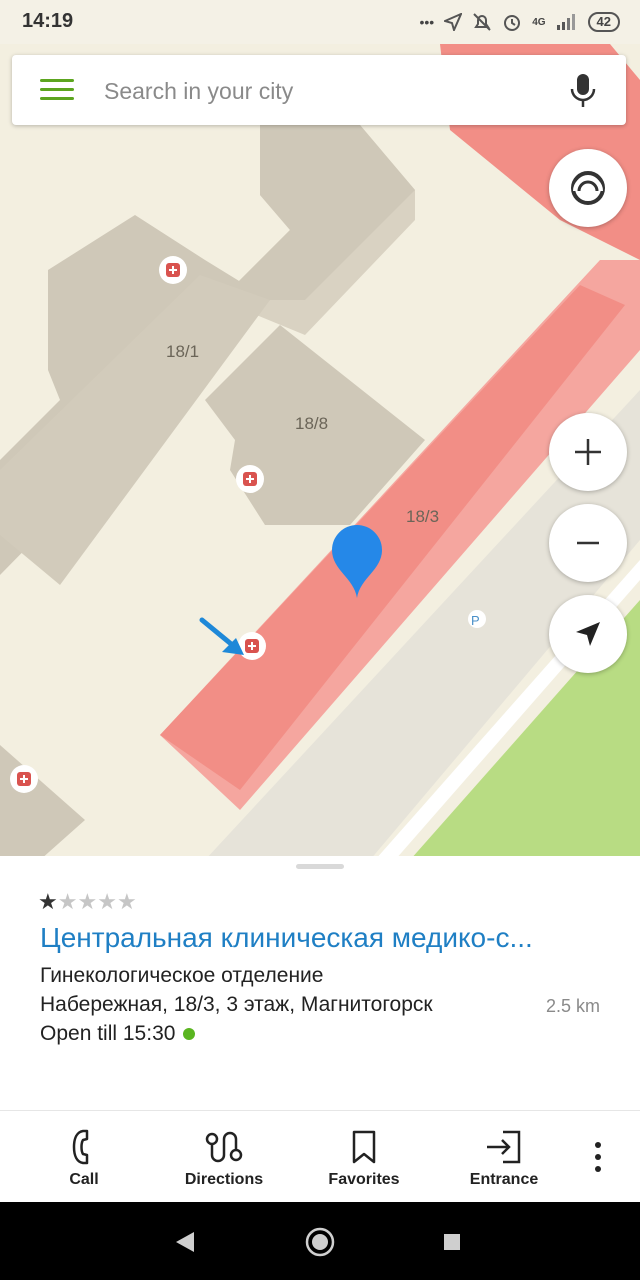 The width and height of the screenshot is (640, 1280). I want to click on directions-button: Directions, so click(224, 1157).